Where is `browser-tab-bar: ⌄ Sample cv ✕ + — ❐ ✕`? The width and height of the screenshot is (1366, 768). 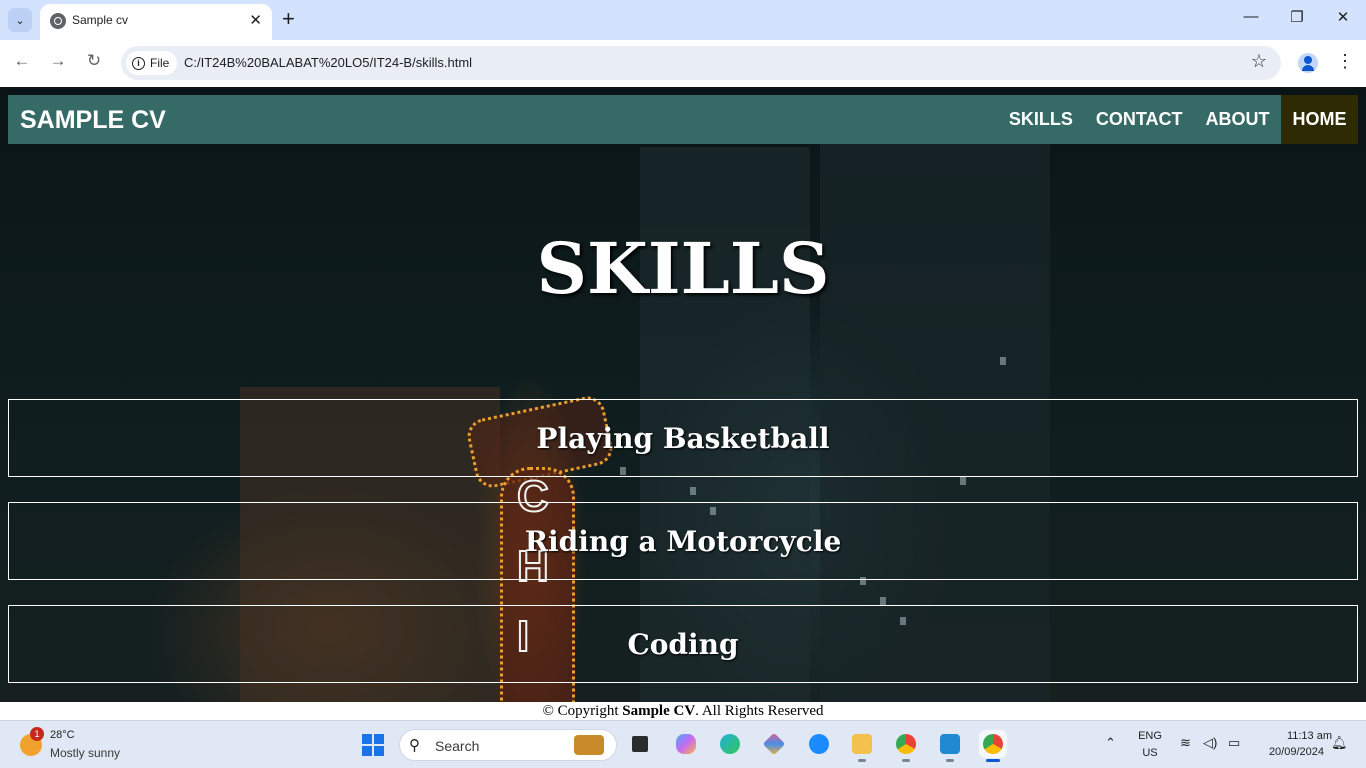 browser-tab-bar: ⌄ Sample cv ✕ + — ❐ ✕ is located at coordinates (683, 20).